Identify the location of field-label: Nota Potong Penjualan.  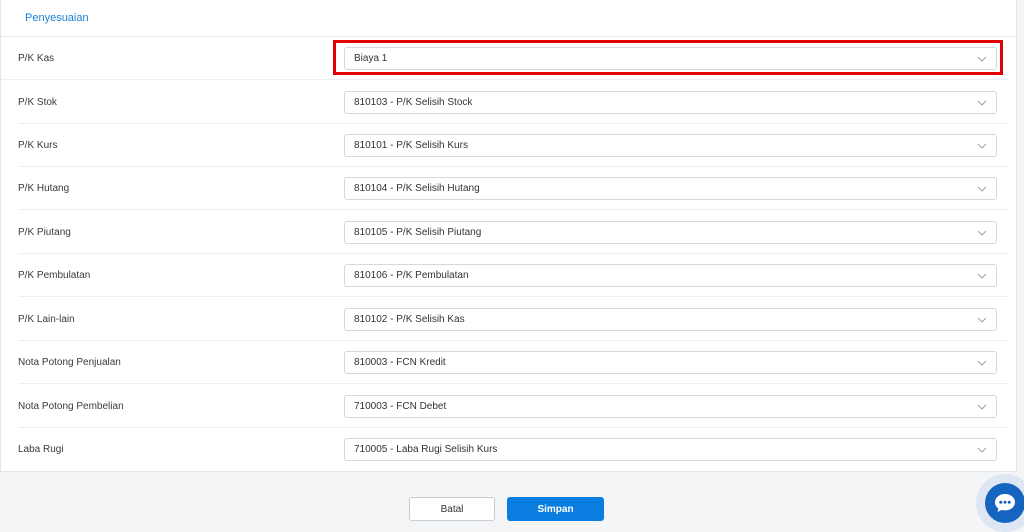
(69, 362).